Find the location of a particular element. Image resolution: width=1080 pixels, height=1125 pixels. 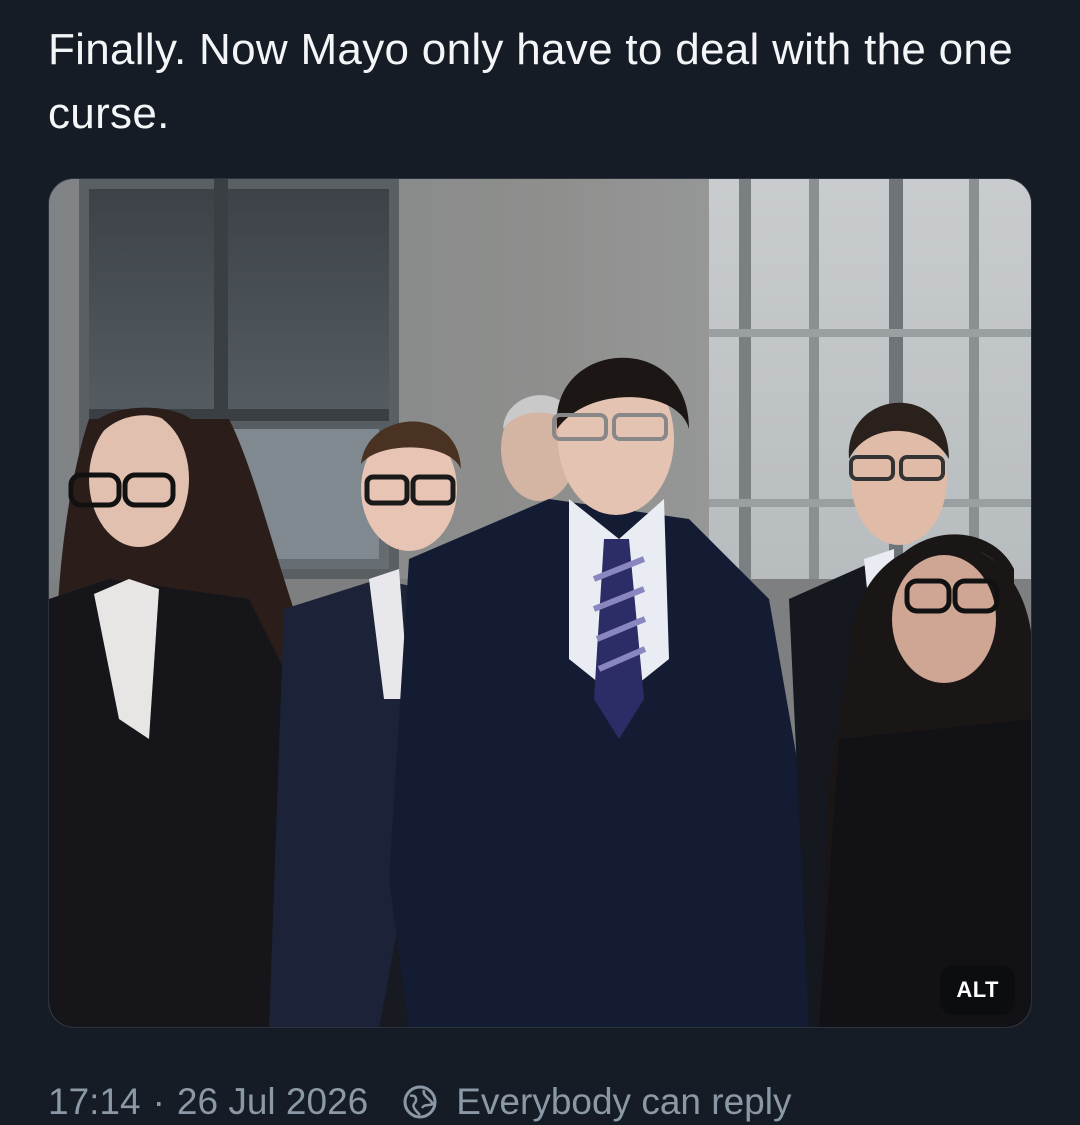

post-time: 17:14 is located at coordinates (94, 1102).